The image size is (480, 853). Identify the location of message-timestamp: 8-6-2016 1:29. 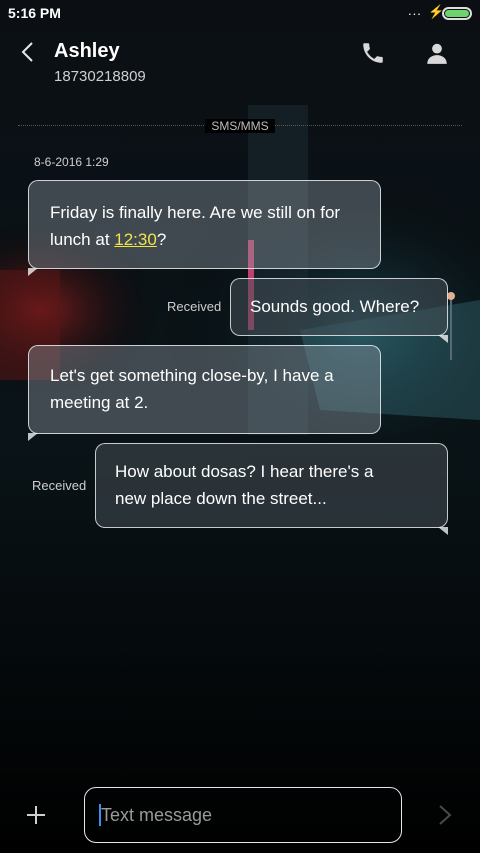
(71, 162).